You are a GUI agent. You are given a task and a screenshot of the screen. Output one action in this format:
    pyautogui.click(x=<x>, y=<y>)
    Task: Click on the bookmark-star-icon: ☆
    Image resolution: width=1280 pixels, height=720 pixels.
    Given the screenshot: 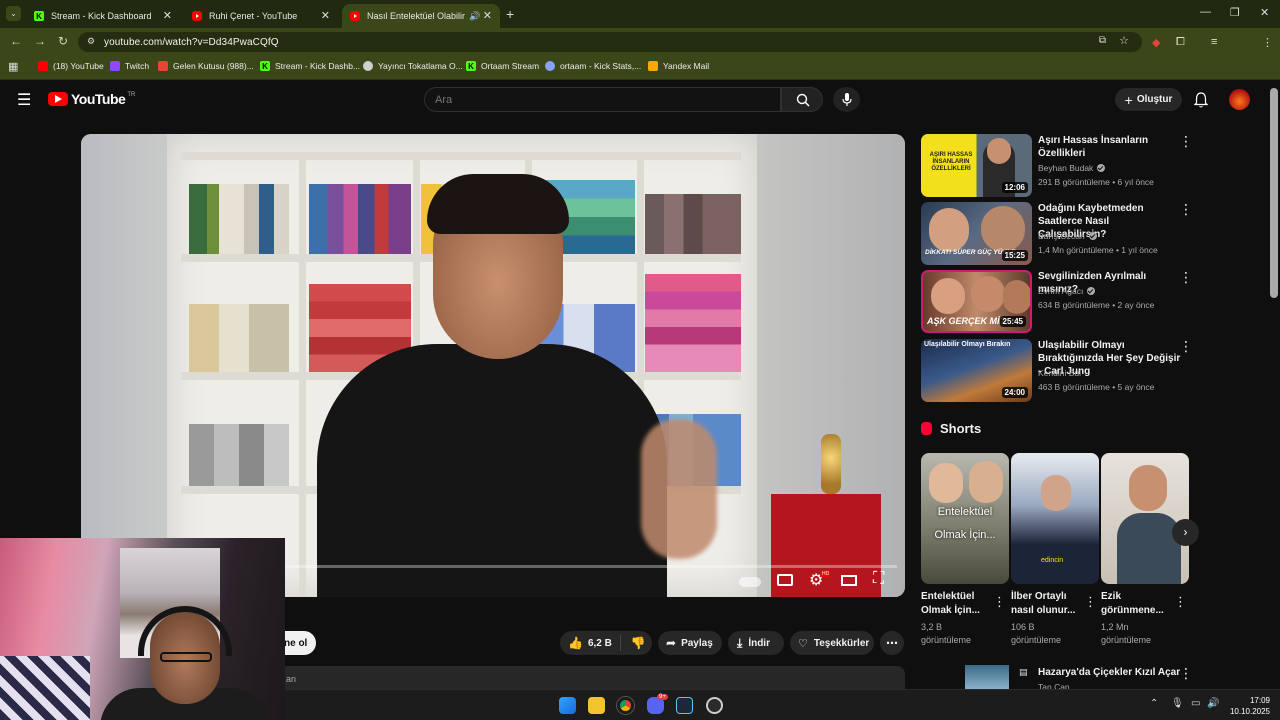 What is the action you would take?
    pyautogui.click(x=1124, y=40)
    